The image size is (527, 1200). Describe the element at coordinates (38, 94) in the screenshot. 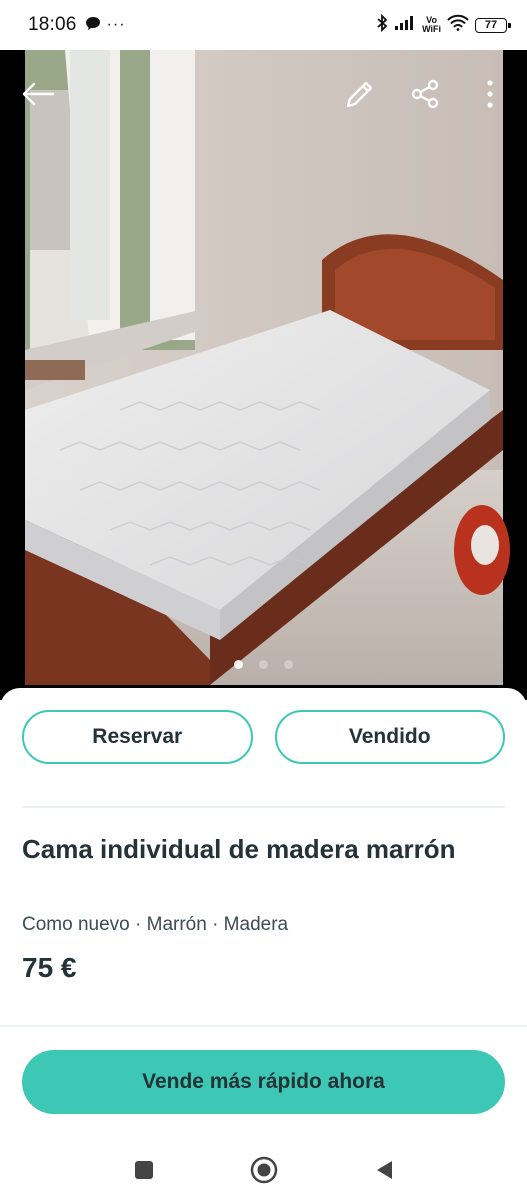

I see `back-arrow-icon` at that location.